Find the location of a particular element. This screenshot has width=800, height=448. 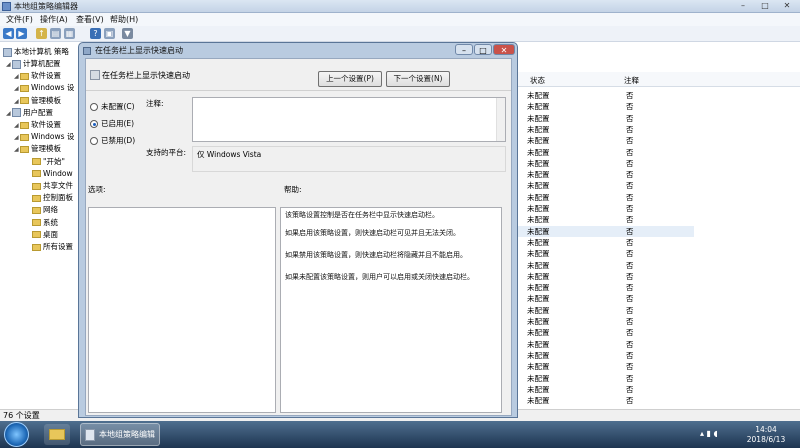

maximize-button: □ is located at coordinates (765, 6).